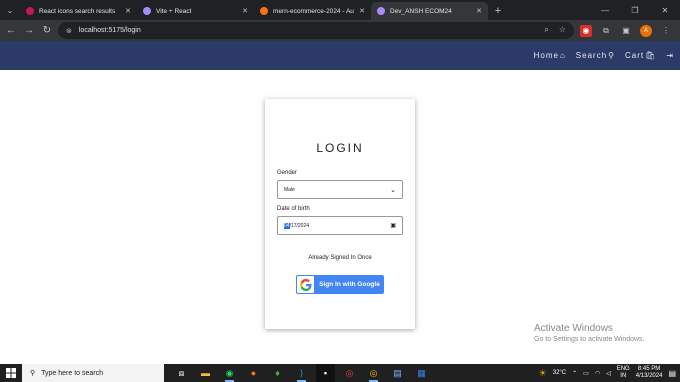  I want to click on extensions-area: ◉ ⧉ ▣ A ⋮, so click(630, 30).